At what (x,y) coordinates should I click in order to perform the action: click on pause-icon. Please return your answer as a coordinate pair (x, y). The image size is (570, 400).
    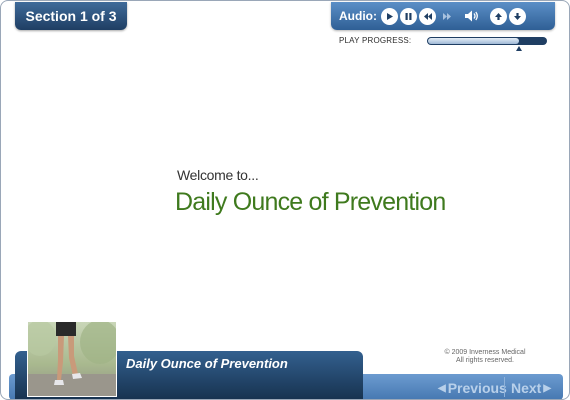
    Looking at the image, I should click on (408, 16).